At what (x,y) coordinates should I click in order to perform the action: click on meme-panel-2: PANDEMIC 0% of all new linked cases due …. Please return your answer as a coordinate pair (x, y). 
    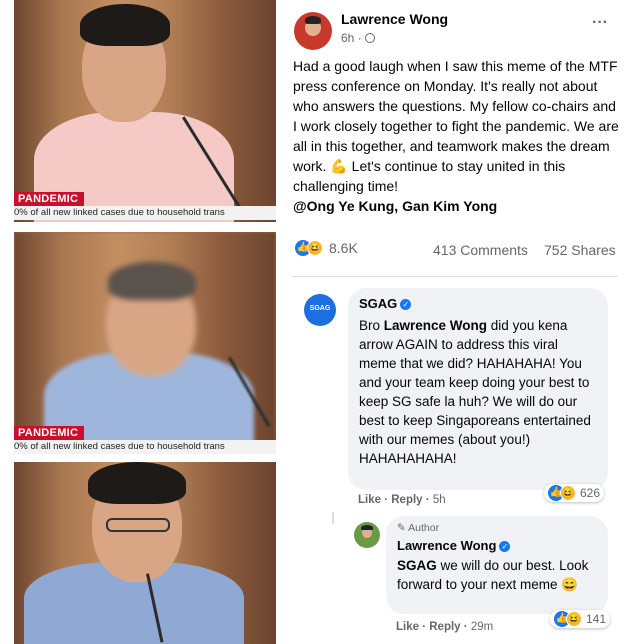
    Looking at the image, I should click on (145, 343).